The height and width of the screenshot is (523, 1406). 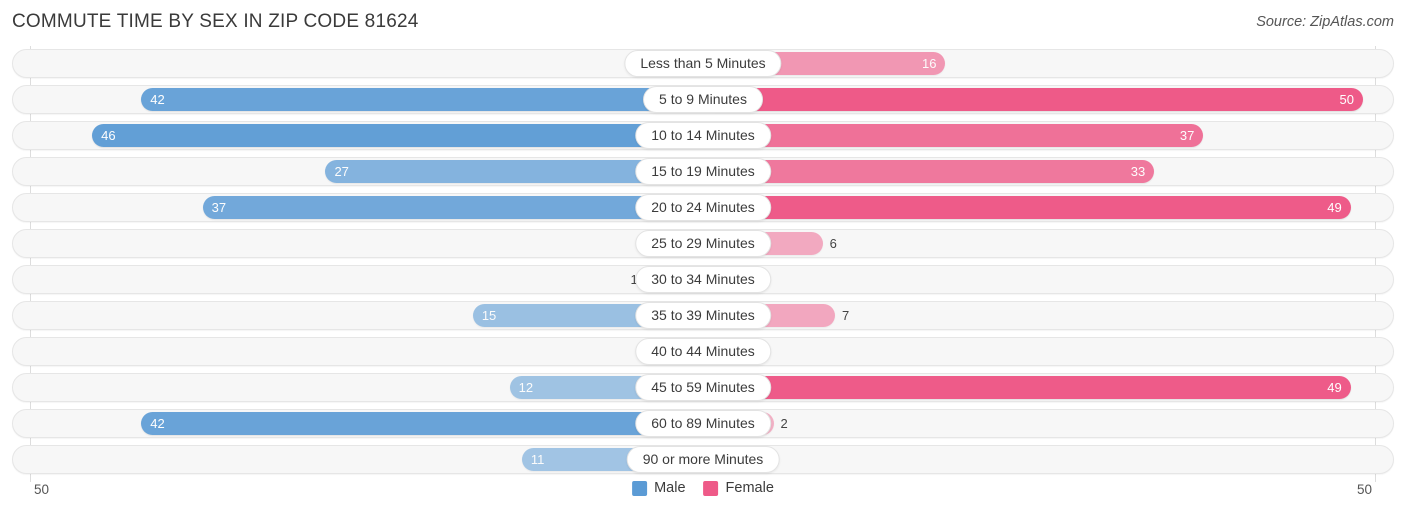 I want to click on category-label: 90 or more Minutes, so click(x=703, y=459).